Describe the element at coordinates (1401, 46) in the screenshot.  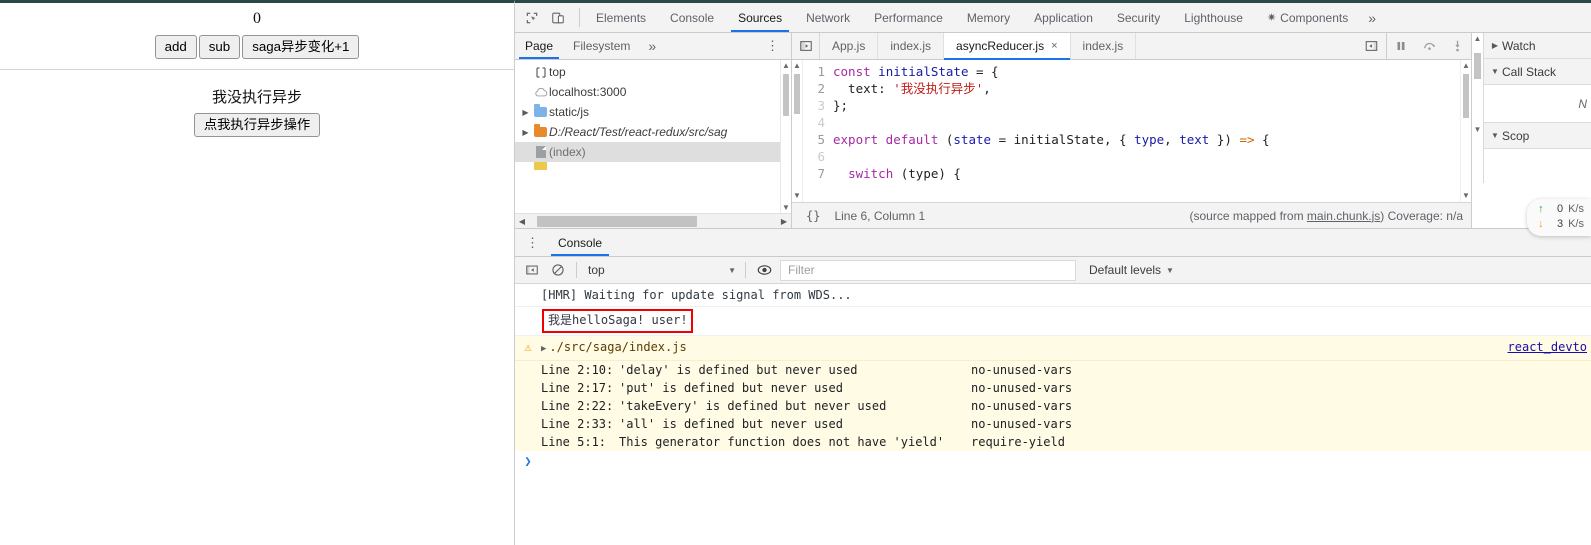
I see `pause-script-button` at that location.